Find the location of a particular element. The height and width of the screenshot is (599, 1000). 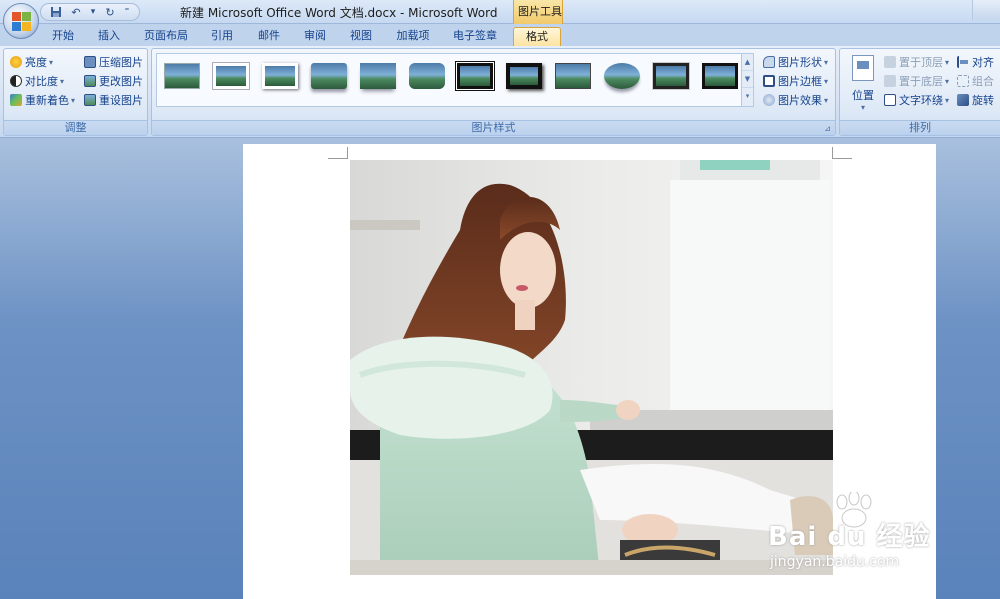

ribbon-tabs: 开始 插入 页面布局 引用 邮件 审阅 视图 加载项 电子签章 格式 is located at coordinates (500, 35).